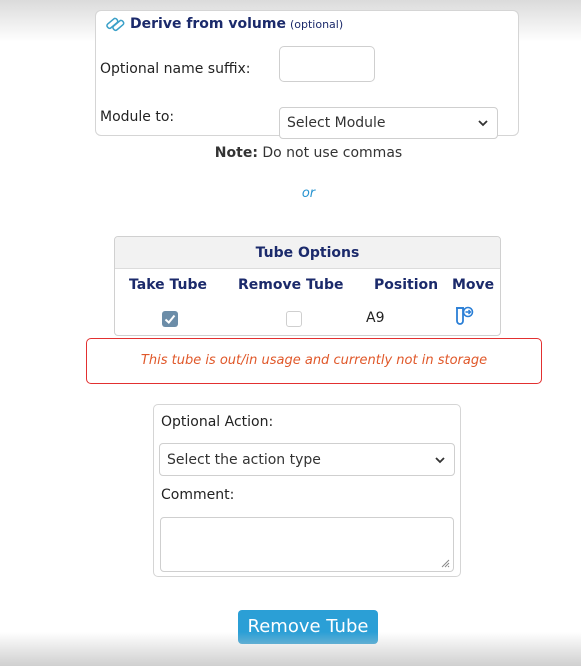 This screenshot has height=666, width=581. I want to click on comment-label: Comment:, so click(198, 495).